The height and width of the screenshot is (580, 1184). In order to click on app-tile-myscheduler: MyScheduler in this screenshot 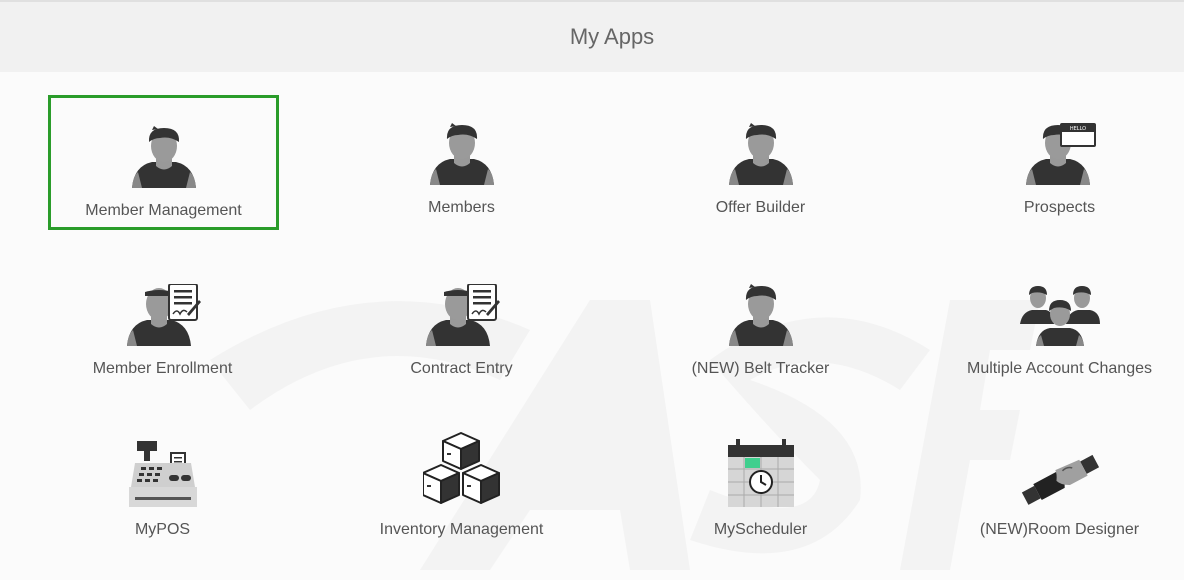, I will do `click(760, 484)`.